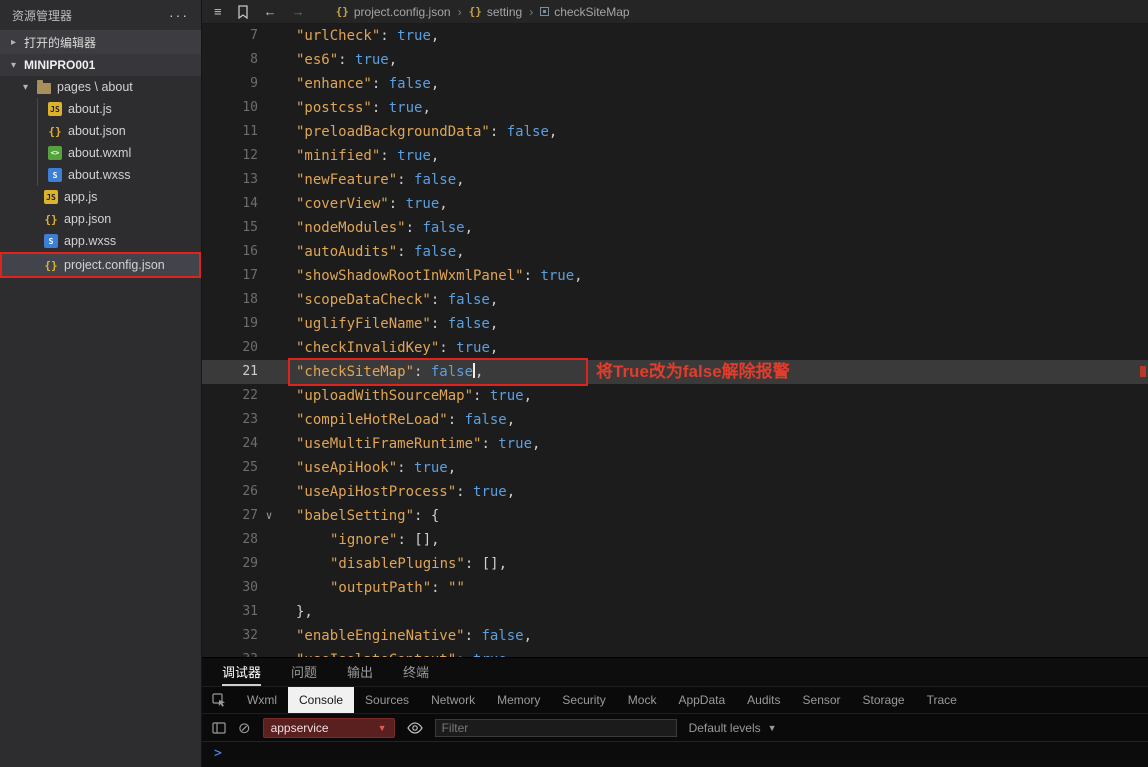 The height and width of the screenshot is (767, 1148). What do you see at coordinates (701, 700) in the screenshot?
I see `devtools-tab-appdata: AppData` at bounding box center [701, 700].